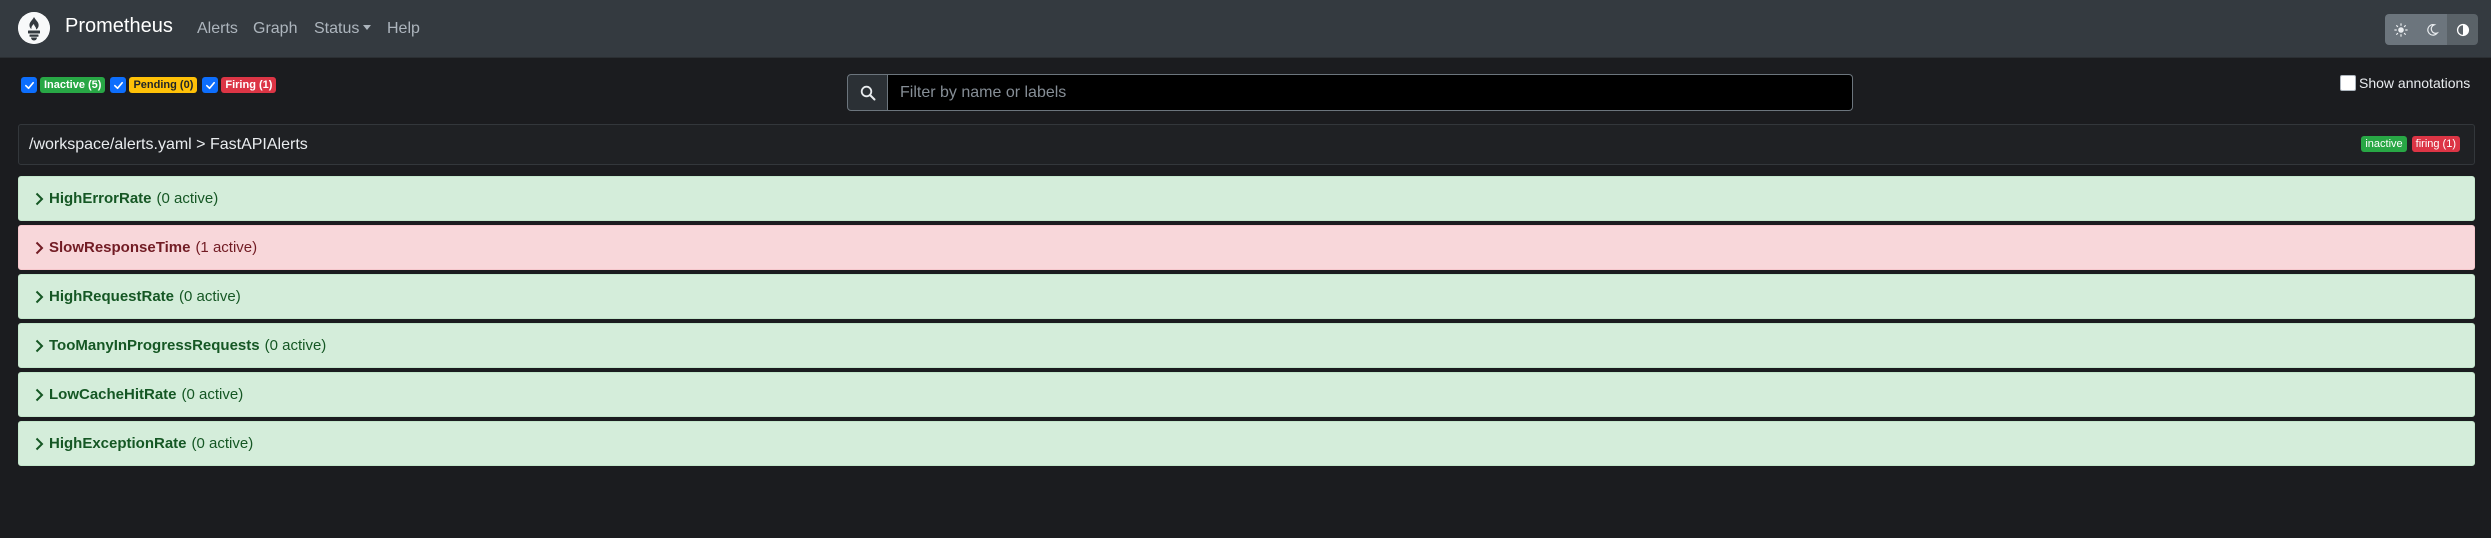 Image resolution: width=2491 pixels, height=538 pixels. I want to click on rule-group-title: /workspace/alerts.yaml > FastAPIAlerts, so click(168, 144).